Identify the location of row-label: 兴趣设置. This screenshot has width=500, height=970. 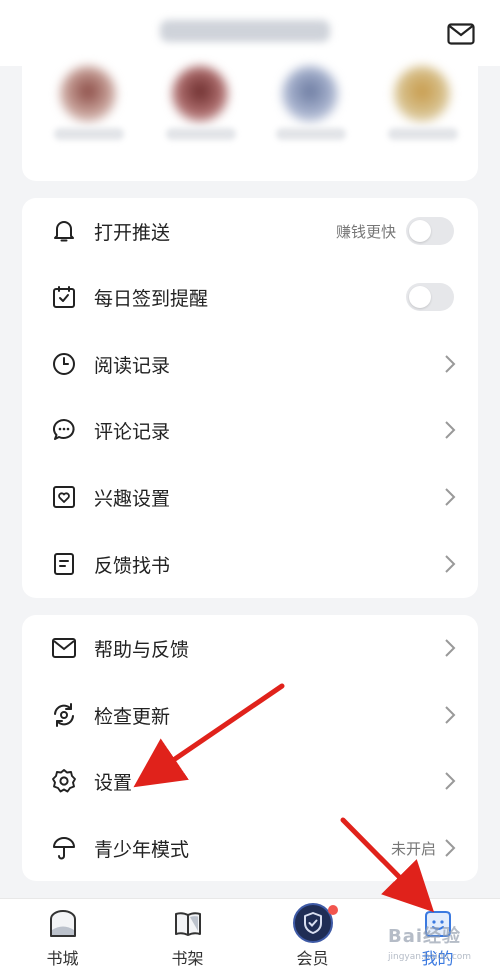
(132, 498).